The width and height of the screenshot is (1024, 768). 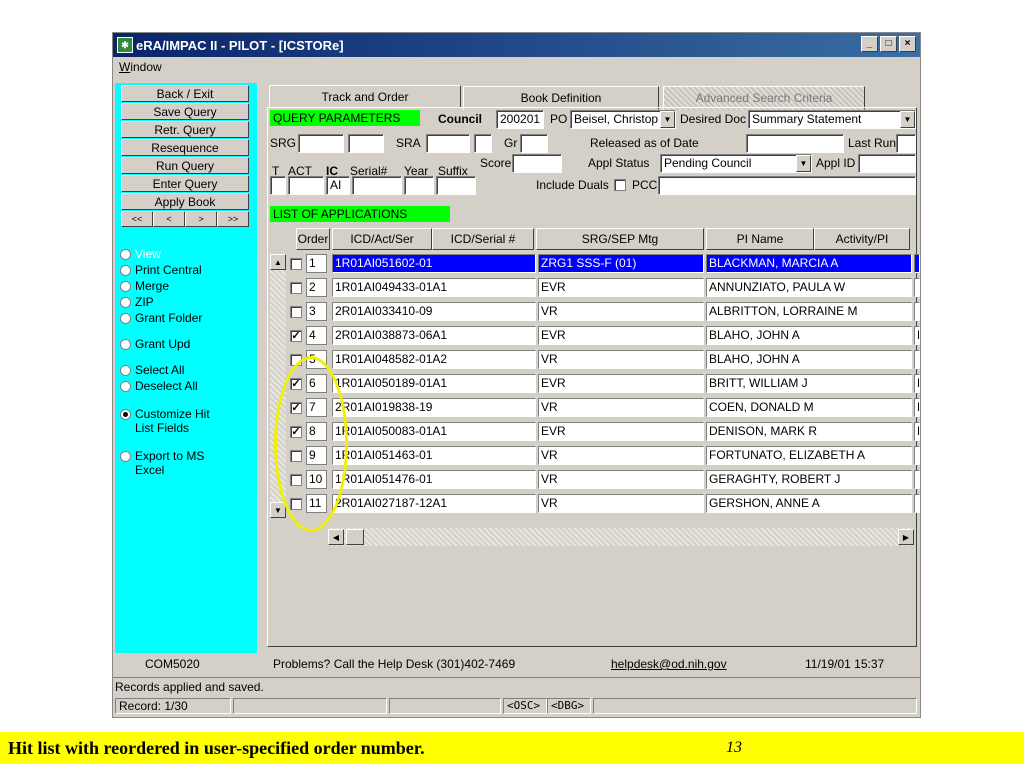 I want to click on council-field: 200201, so click(x=520, y=119).